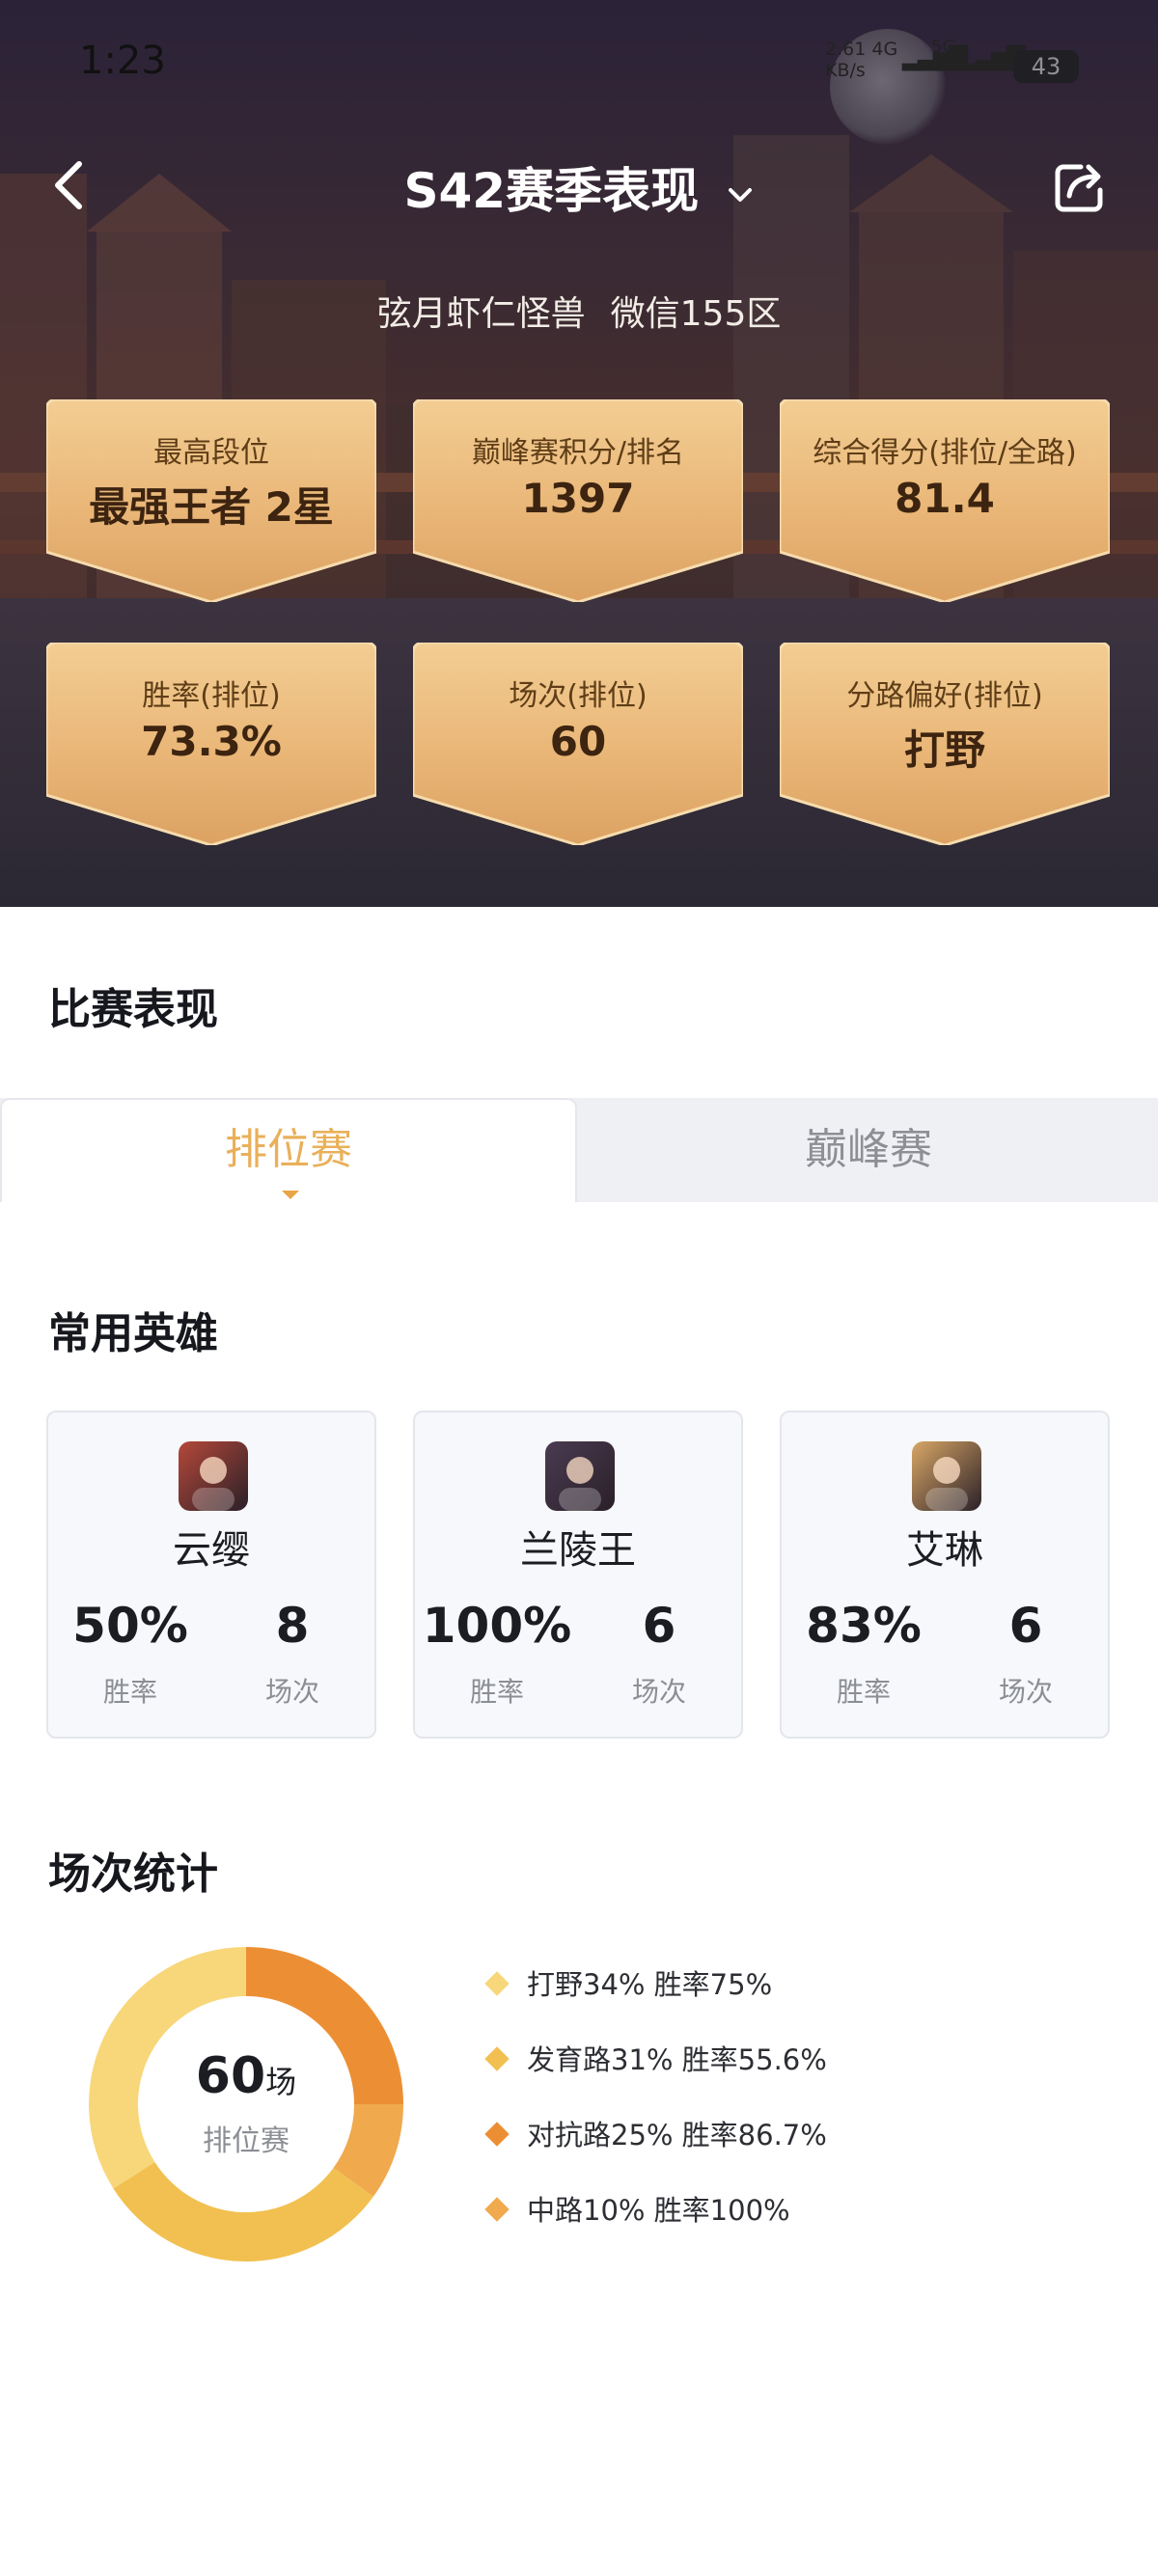 The height and width of the screenshot is (2576, 1158). What do you see at coordinates (740, 195) in the screenshot?
I see `chevron-down-icon` at bounding box center [740, 195].